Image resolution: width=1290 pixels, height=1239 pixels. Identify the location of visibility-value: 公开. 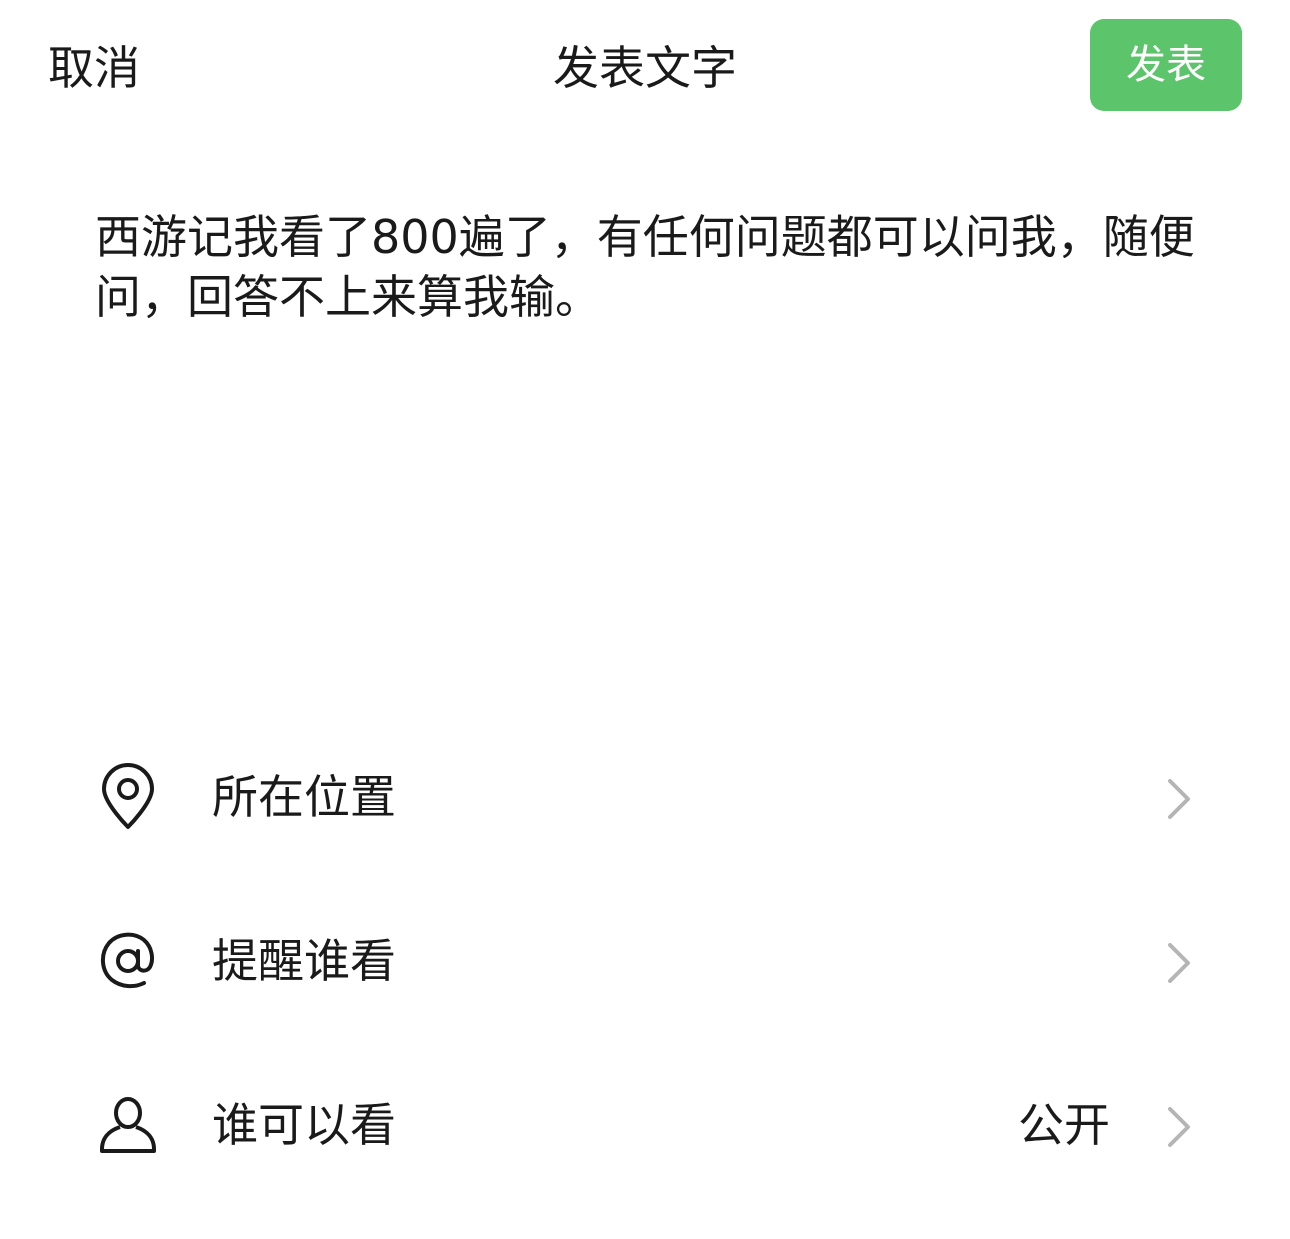
(1064, 1125).